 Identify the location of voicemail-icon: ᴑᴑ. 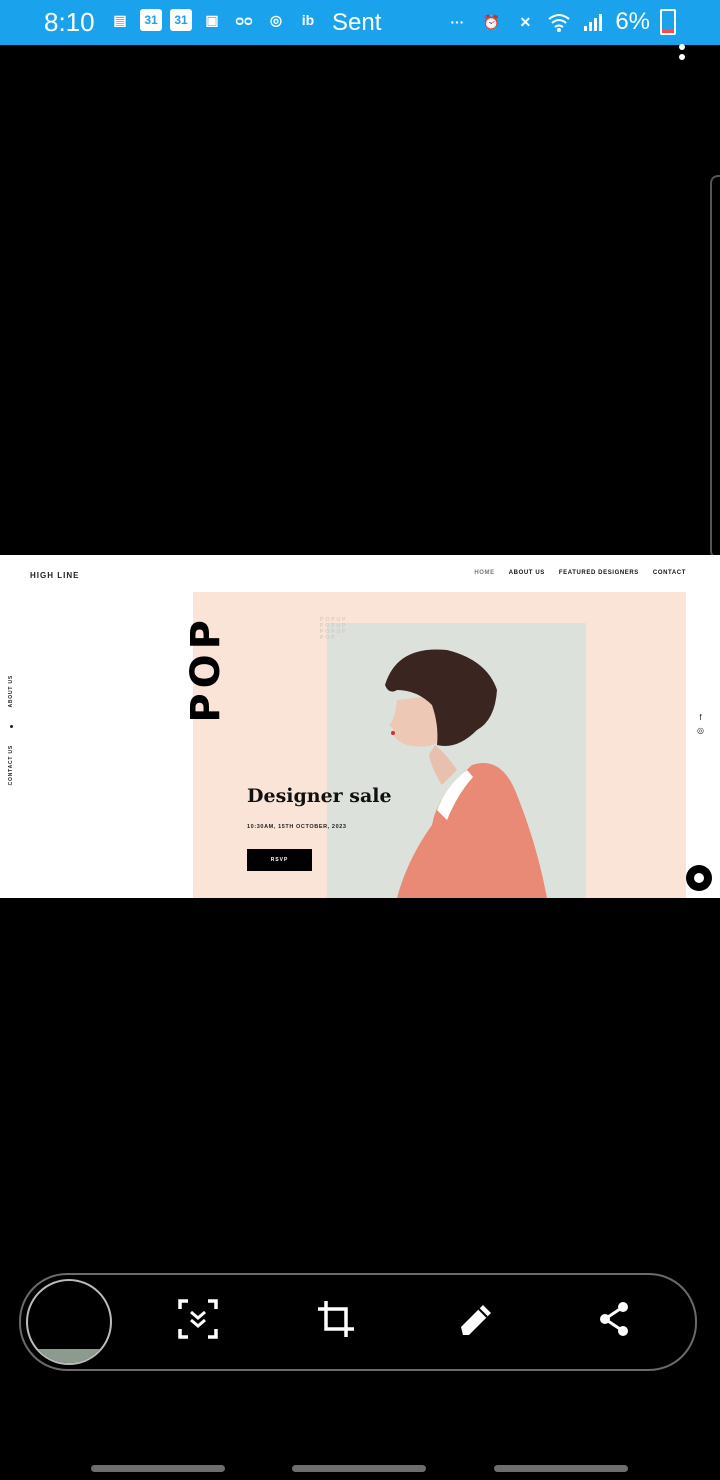
(244, 20).